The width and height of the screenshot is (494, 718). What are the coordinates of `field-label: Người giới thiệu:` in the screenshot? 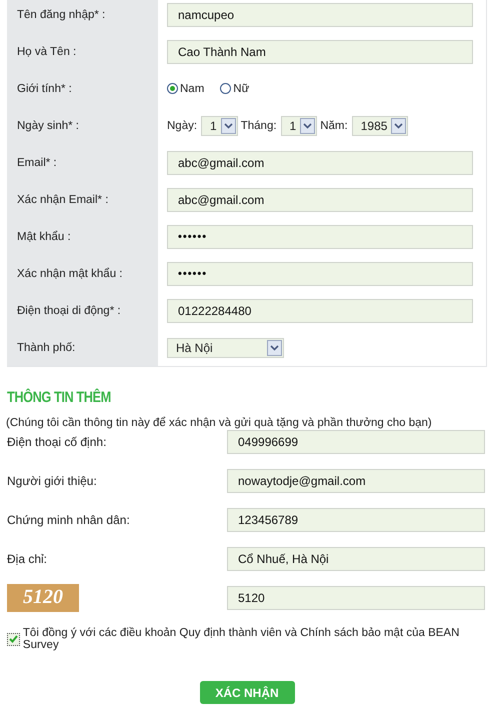 It's located at (52, 481).